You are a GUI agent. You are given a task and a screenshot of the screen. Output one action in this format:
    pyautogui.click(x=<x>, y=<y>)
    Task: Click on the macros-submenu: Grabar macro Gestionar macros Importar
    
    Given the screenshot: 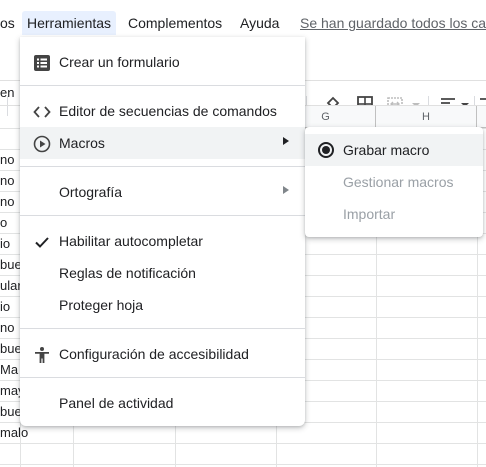 What is the action you would take?
    pyautogui.click(x=394, y=182)
    